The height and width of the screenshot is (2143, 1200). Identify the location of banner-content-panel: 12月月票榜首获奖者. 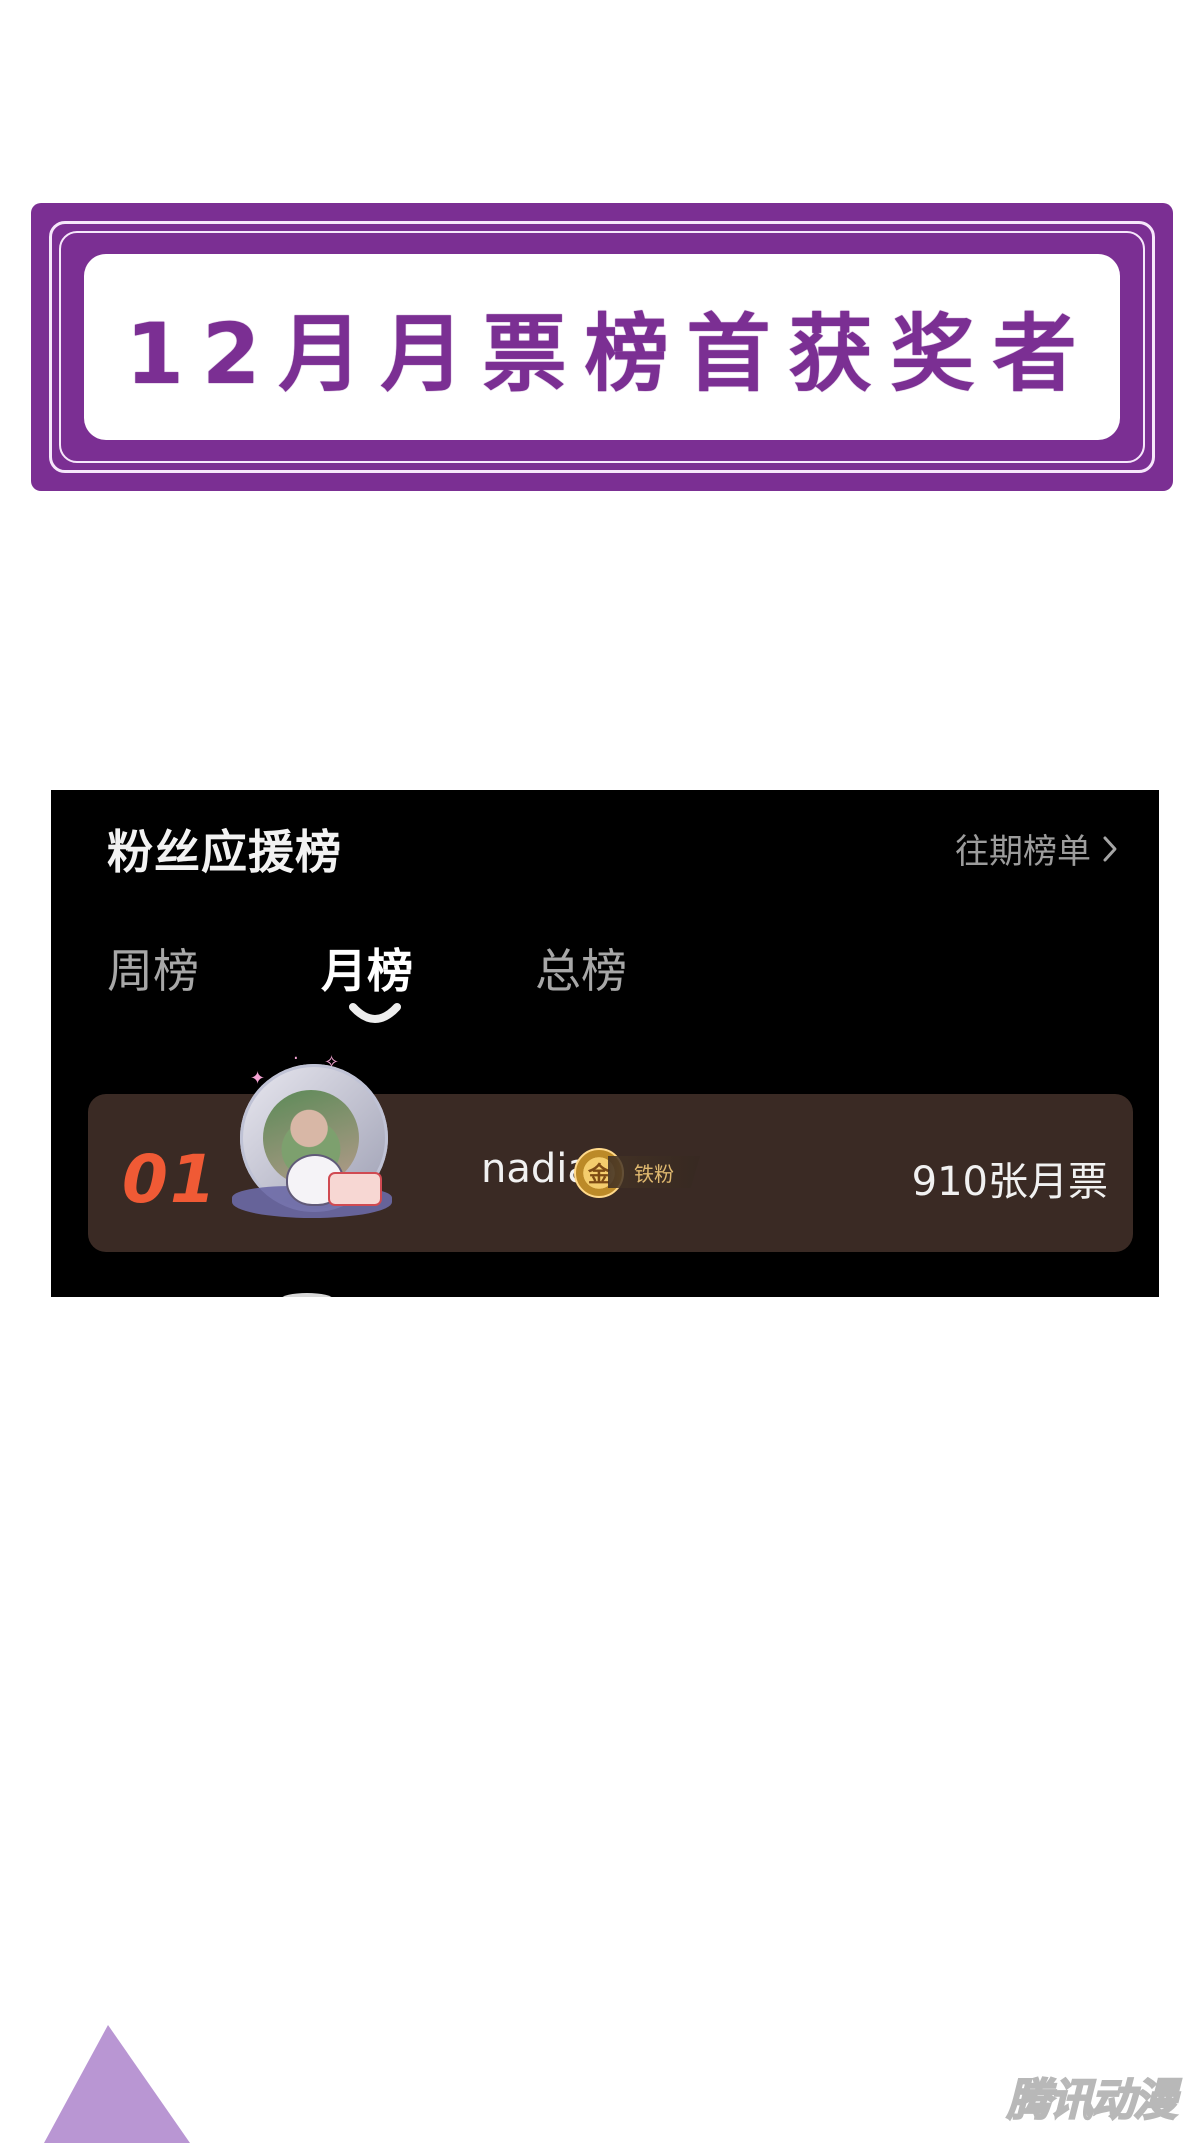
(602, 347).